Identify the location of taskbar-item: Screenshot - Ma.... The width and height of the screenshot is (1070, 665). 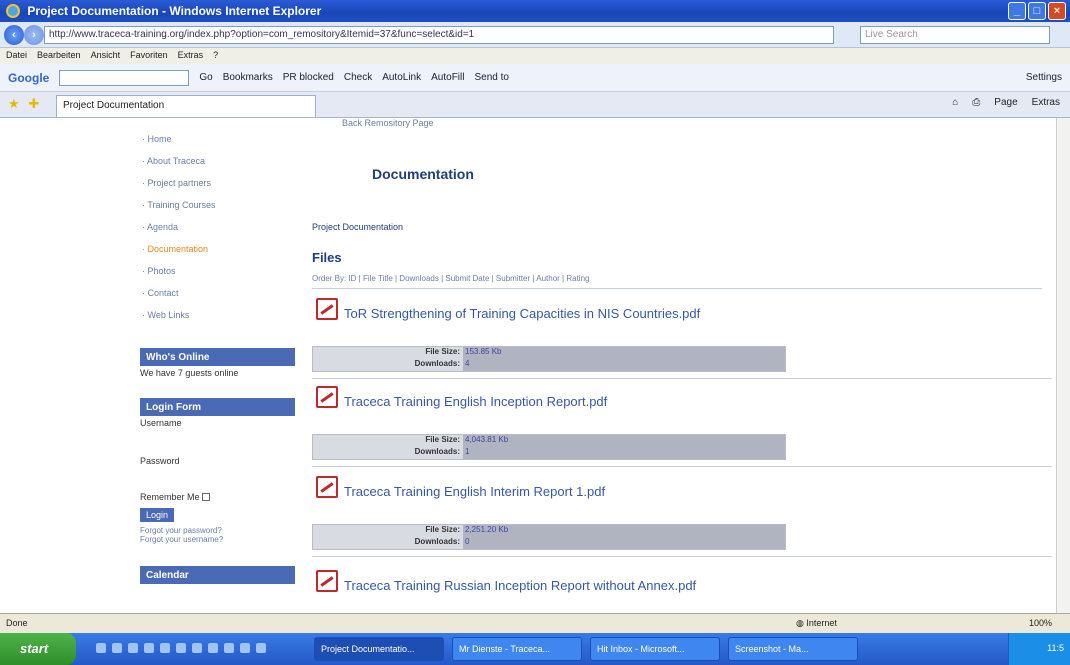
(793, 649).